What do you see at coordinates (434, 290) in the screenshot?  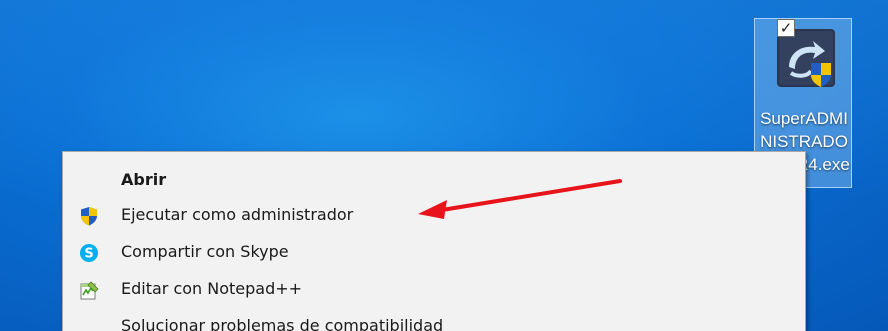 I see `menu-item-edit-notepadpp: Editar con Notepad++` at bounding box center [434, 290].